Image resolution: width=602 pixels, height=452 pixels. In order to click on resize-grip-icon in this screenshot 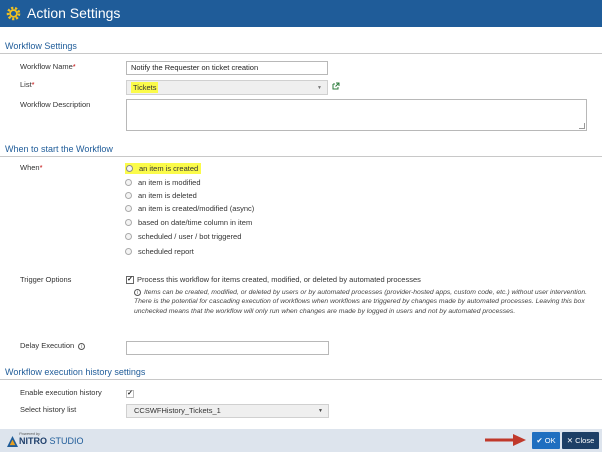, I will do `click(582, 126)`.